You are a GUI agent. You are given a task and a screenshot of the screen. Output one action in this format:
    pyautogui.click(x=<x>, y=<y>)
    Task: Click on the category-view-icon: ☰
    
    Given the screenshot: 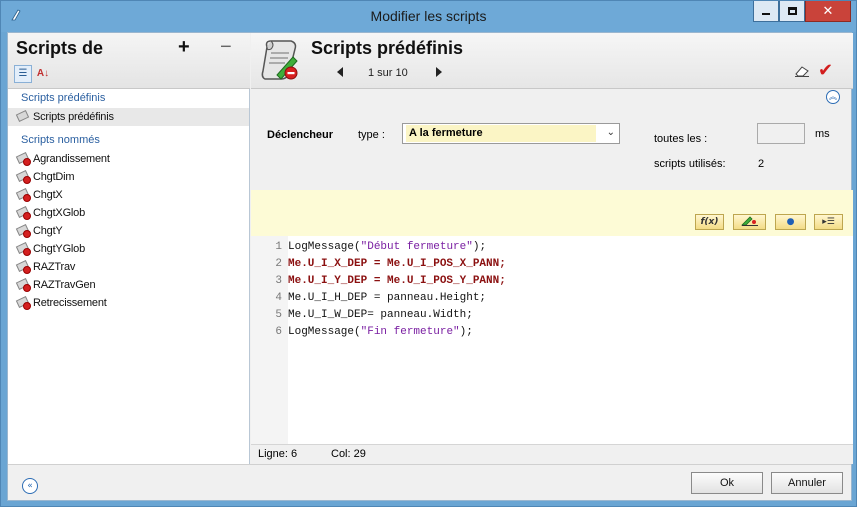 What is the action you would take?
    pyautogui.click(x=23, y=74)
    